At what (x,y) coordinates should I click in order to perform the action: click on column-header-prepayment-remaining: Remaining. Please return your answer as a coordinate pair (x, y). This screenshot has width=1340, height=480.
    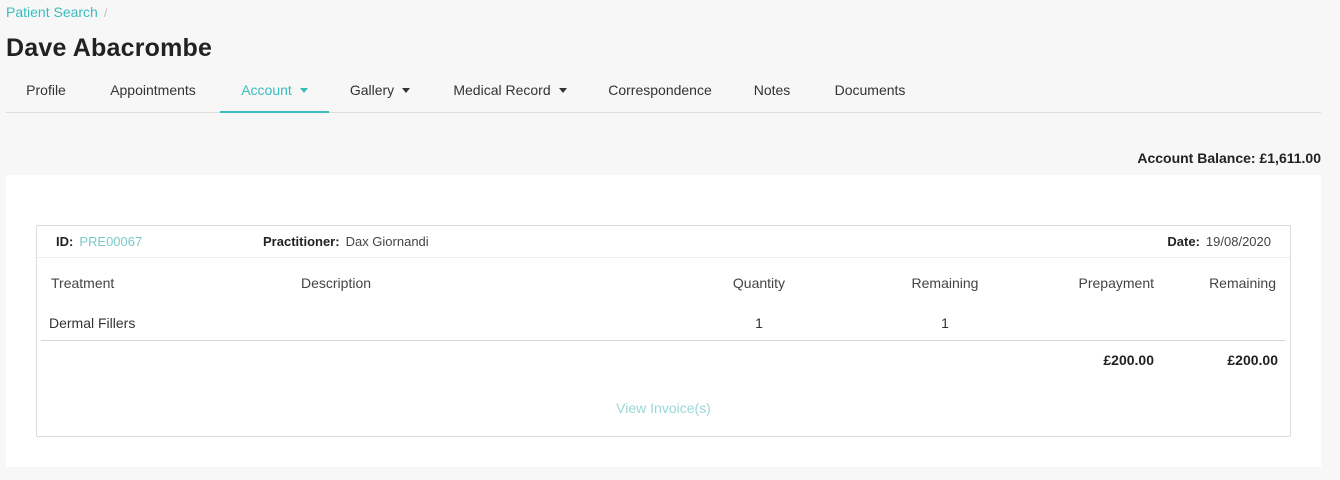
    Looking at the image, I should click on (1242, 283).